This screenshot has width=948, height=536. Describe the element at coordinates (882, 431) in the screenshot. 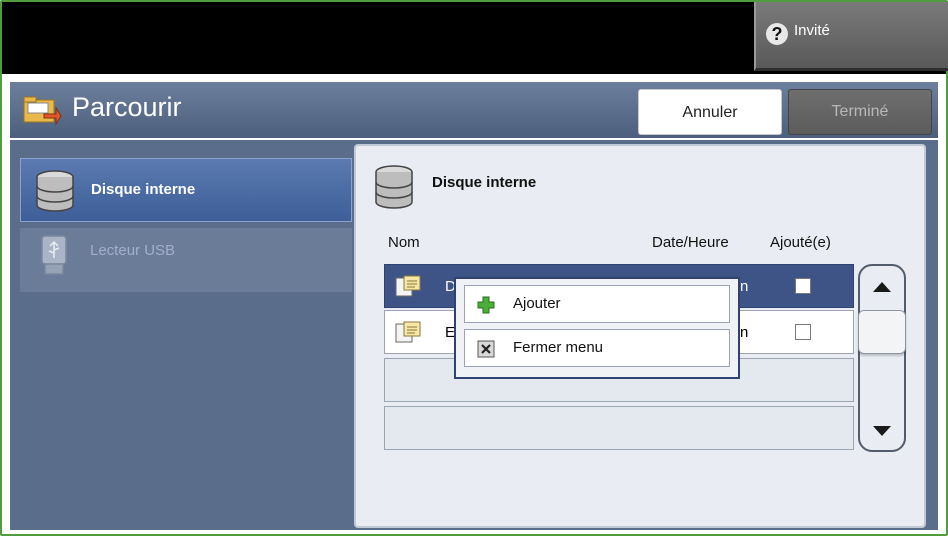

I see `scroll-down-icon` at that location.